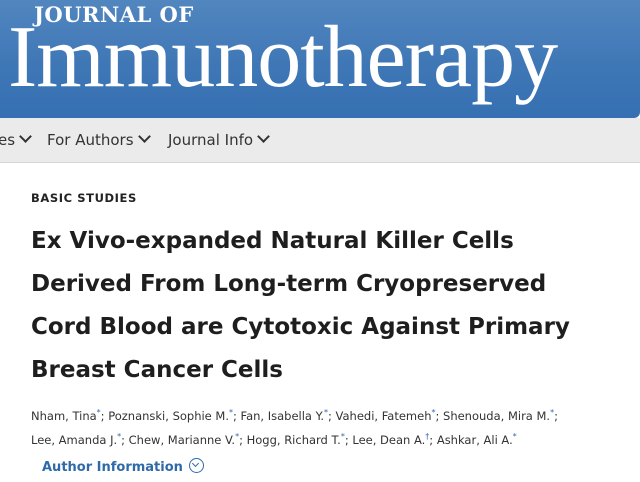 The image size is (640, 482). Describe the element at coordinates (168, 416) in the screenshot. I see `author-name: Poznanski, Sophie M.` at that location.